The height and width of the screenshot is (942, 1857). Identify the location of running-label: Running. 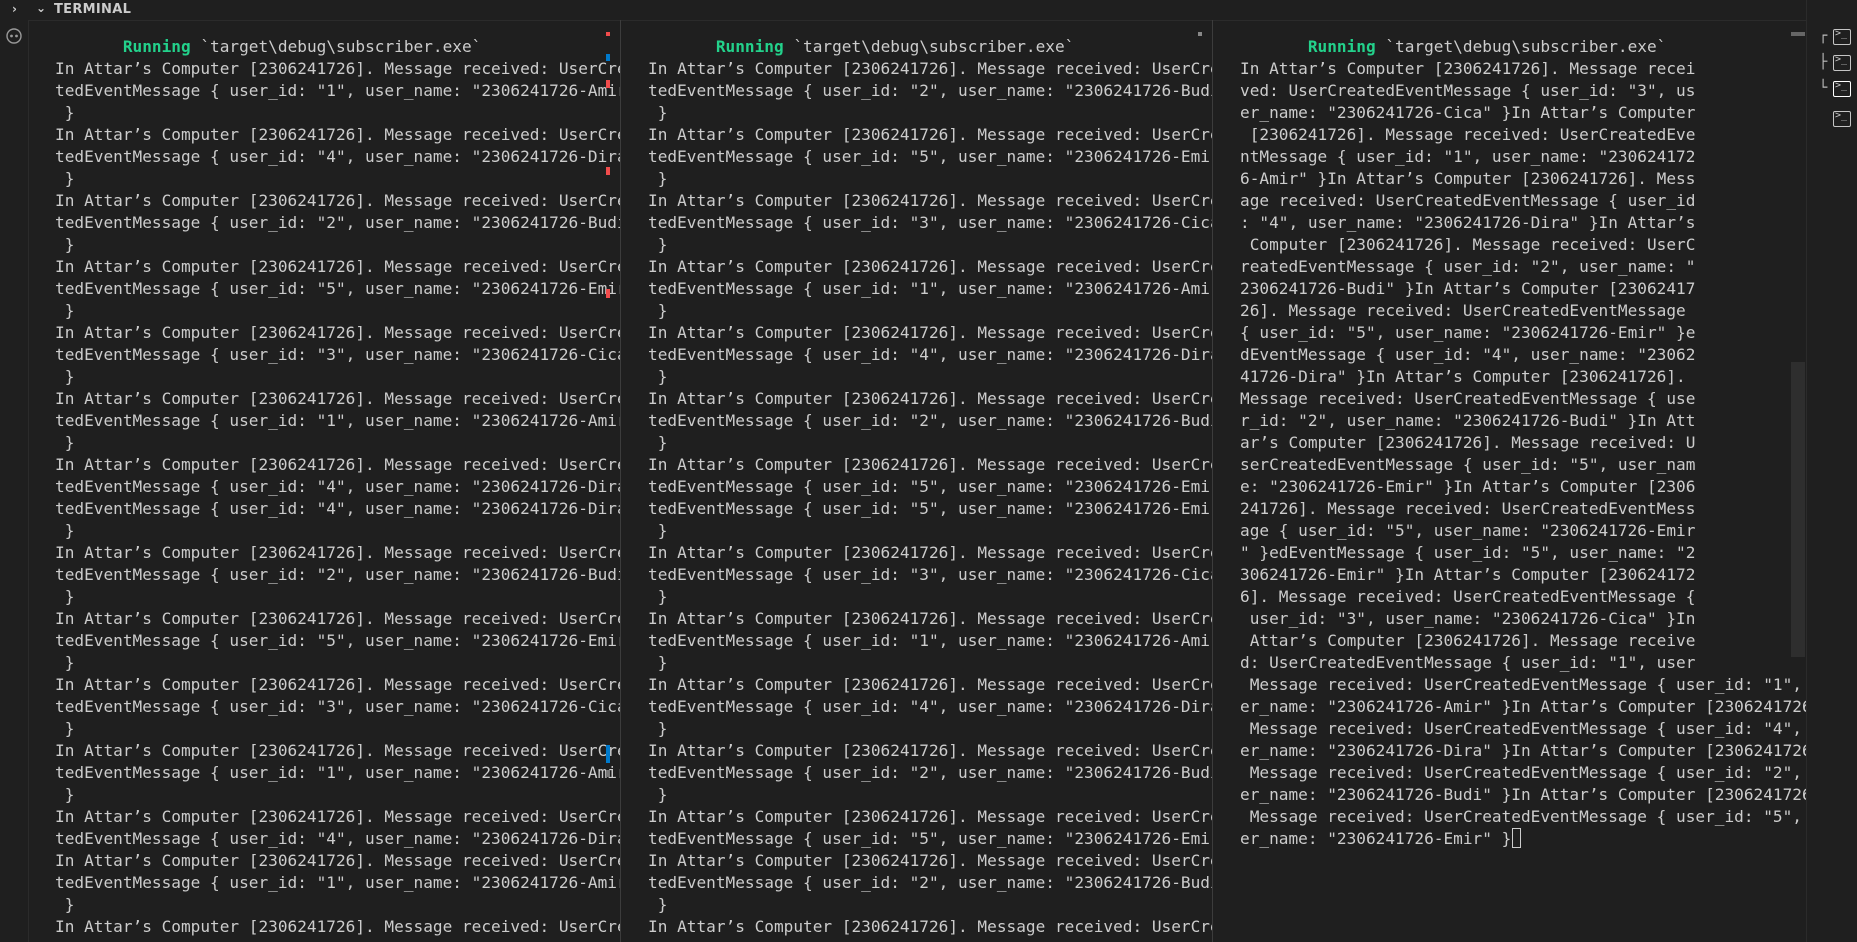
(749, 46).